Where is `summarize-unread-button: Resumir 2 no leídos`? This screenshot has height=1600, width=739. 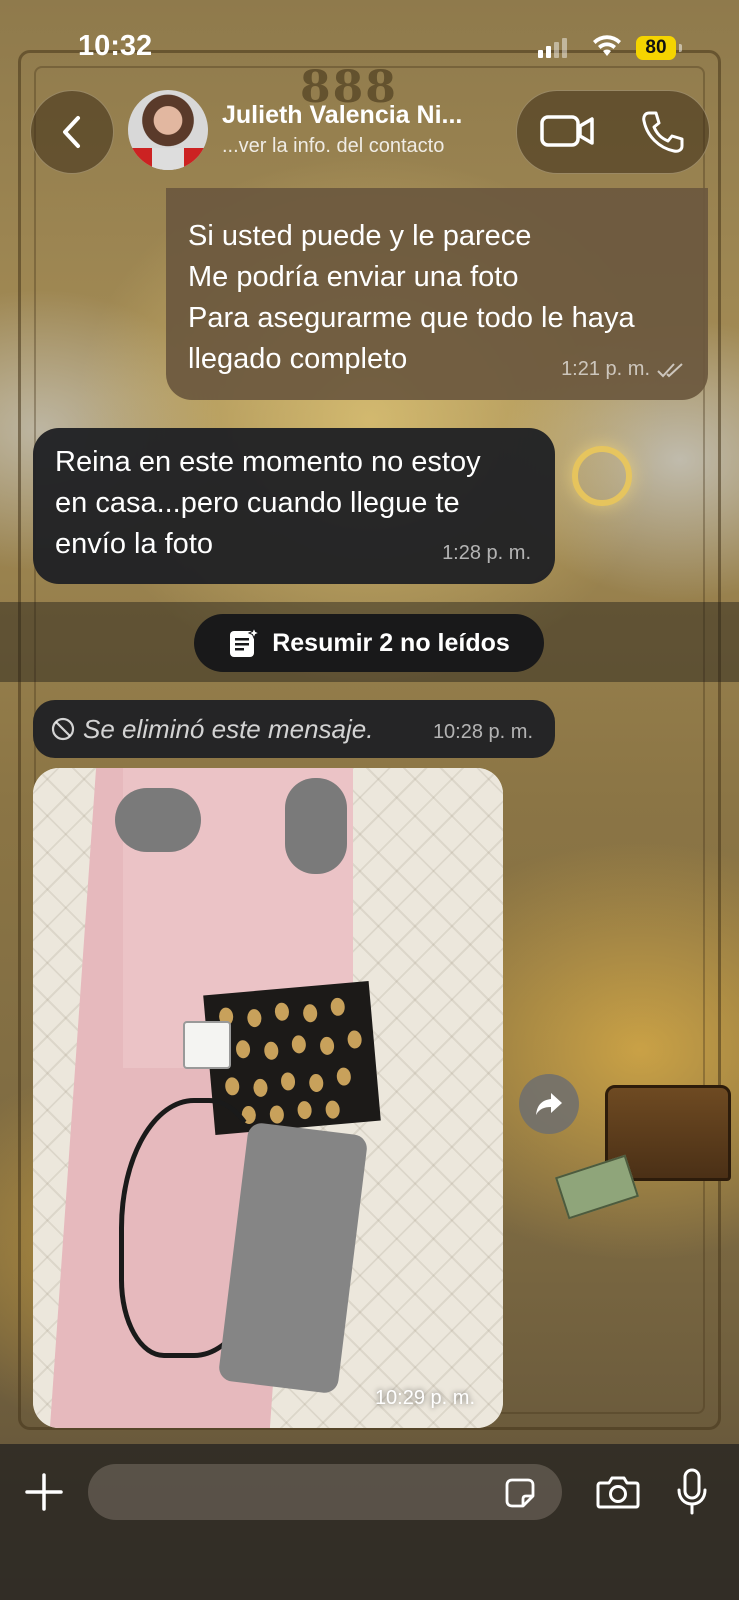
summarize-unread-button: Resumir 2 no leídos is located at coordinates (369, 643).